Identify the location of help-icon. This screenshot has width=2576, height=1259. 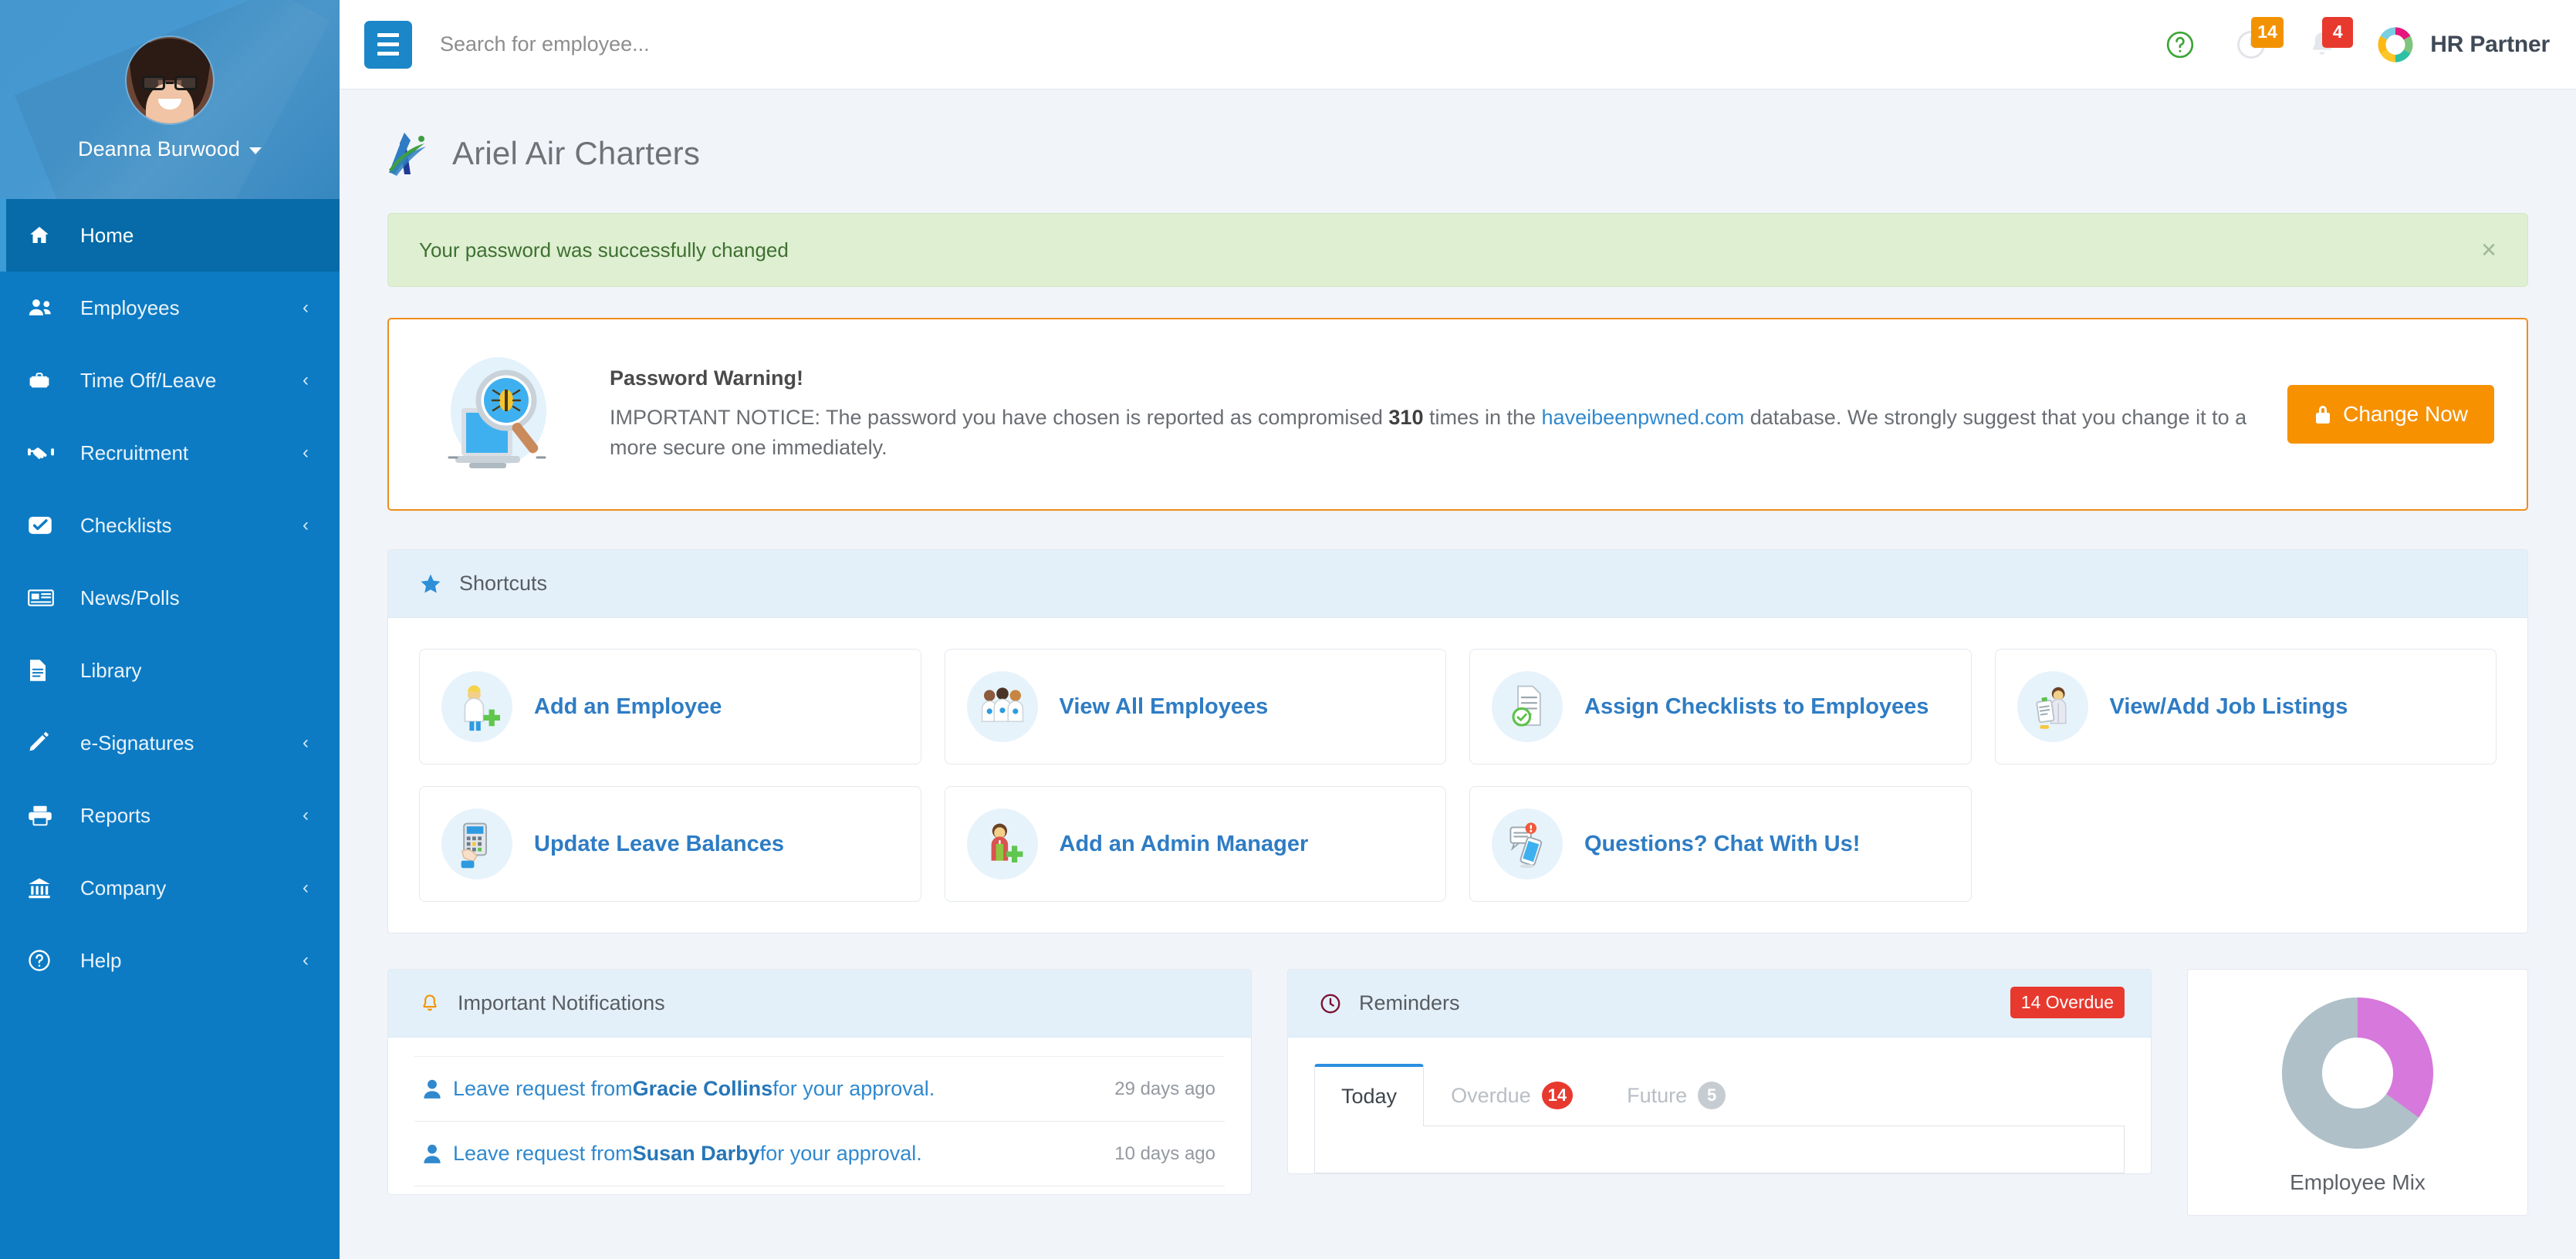
(2180, 45).